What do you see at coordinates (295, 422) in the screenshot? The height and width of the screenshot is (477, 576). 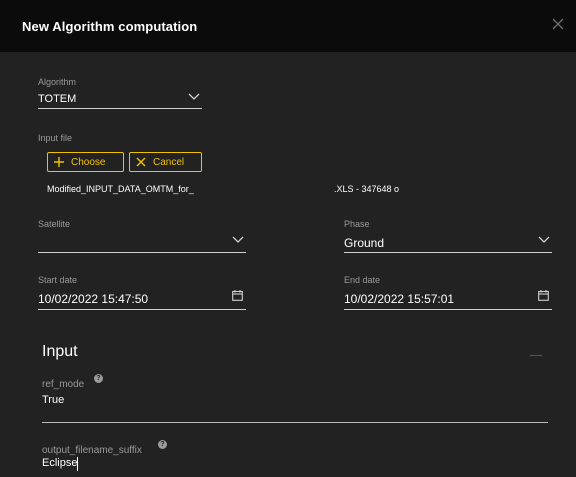 I see `ref-mode-underline` at bounding box center [295, 422].